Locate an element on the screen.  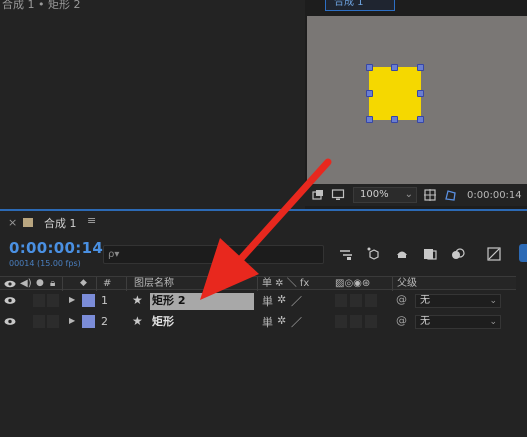
column-number-header: # is located at coordinates (107, 283).